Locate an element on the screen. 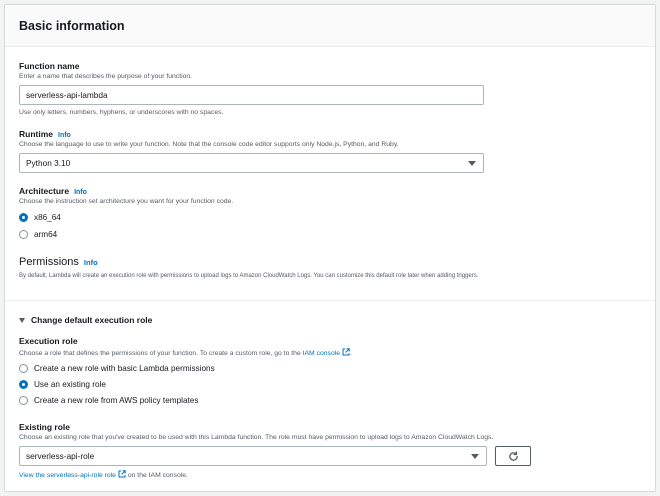 The height and width of the screenshot is (496, 660). function-name-label: Function name is located at coordinates (49, 66).